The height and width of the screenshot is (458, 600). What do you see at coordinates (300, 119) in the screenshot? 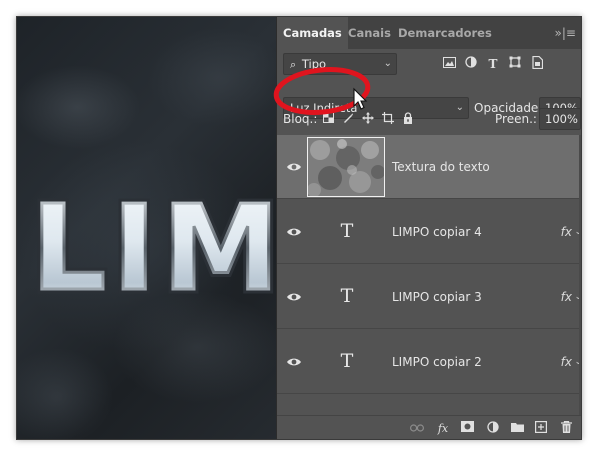
I see `lock-label: Bloq.:` at bounding box center [300, 119].